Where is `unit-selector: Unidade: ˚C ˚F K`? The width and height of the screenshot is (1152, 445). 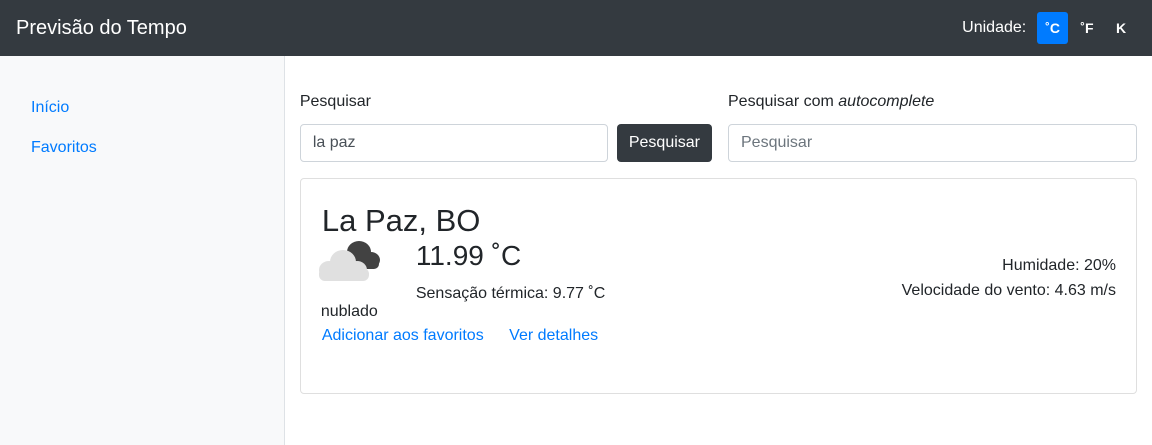
unit-selector: Unidade: ˚C ˚F K is located at coordinates (1049, 28).